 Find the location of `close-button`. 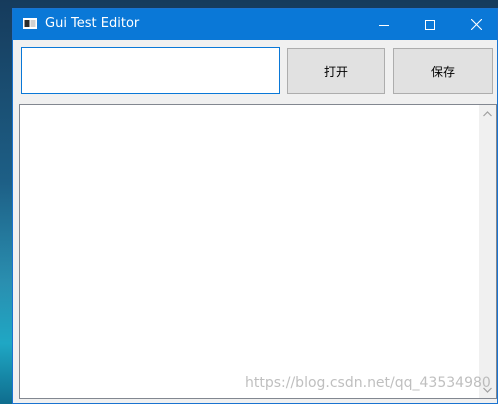

close-button is located at coordinates (475, 24).